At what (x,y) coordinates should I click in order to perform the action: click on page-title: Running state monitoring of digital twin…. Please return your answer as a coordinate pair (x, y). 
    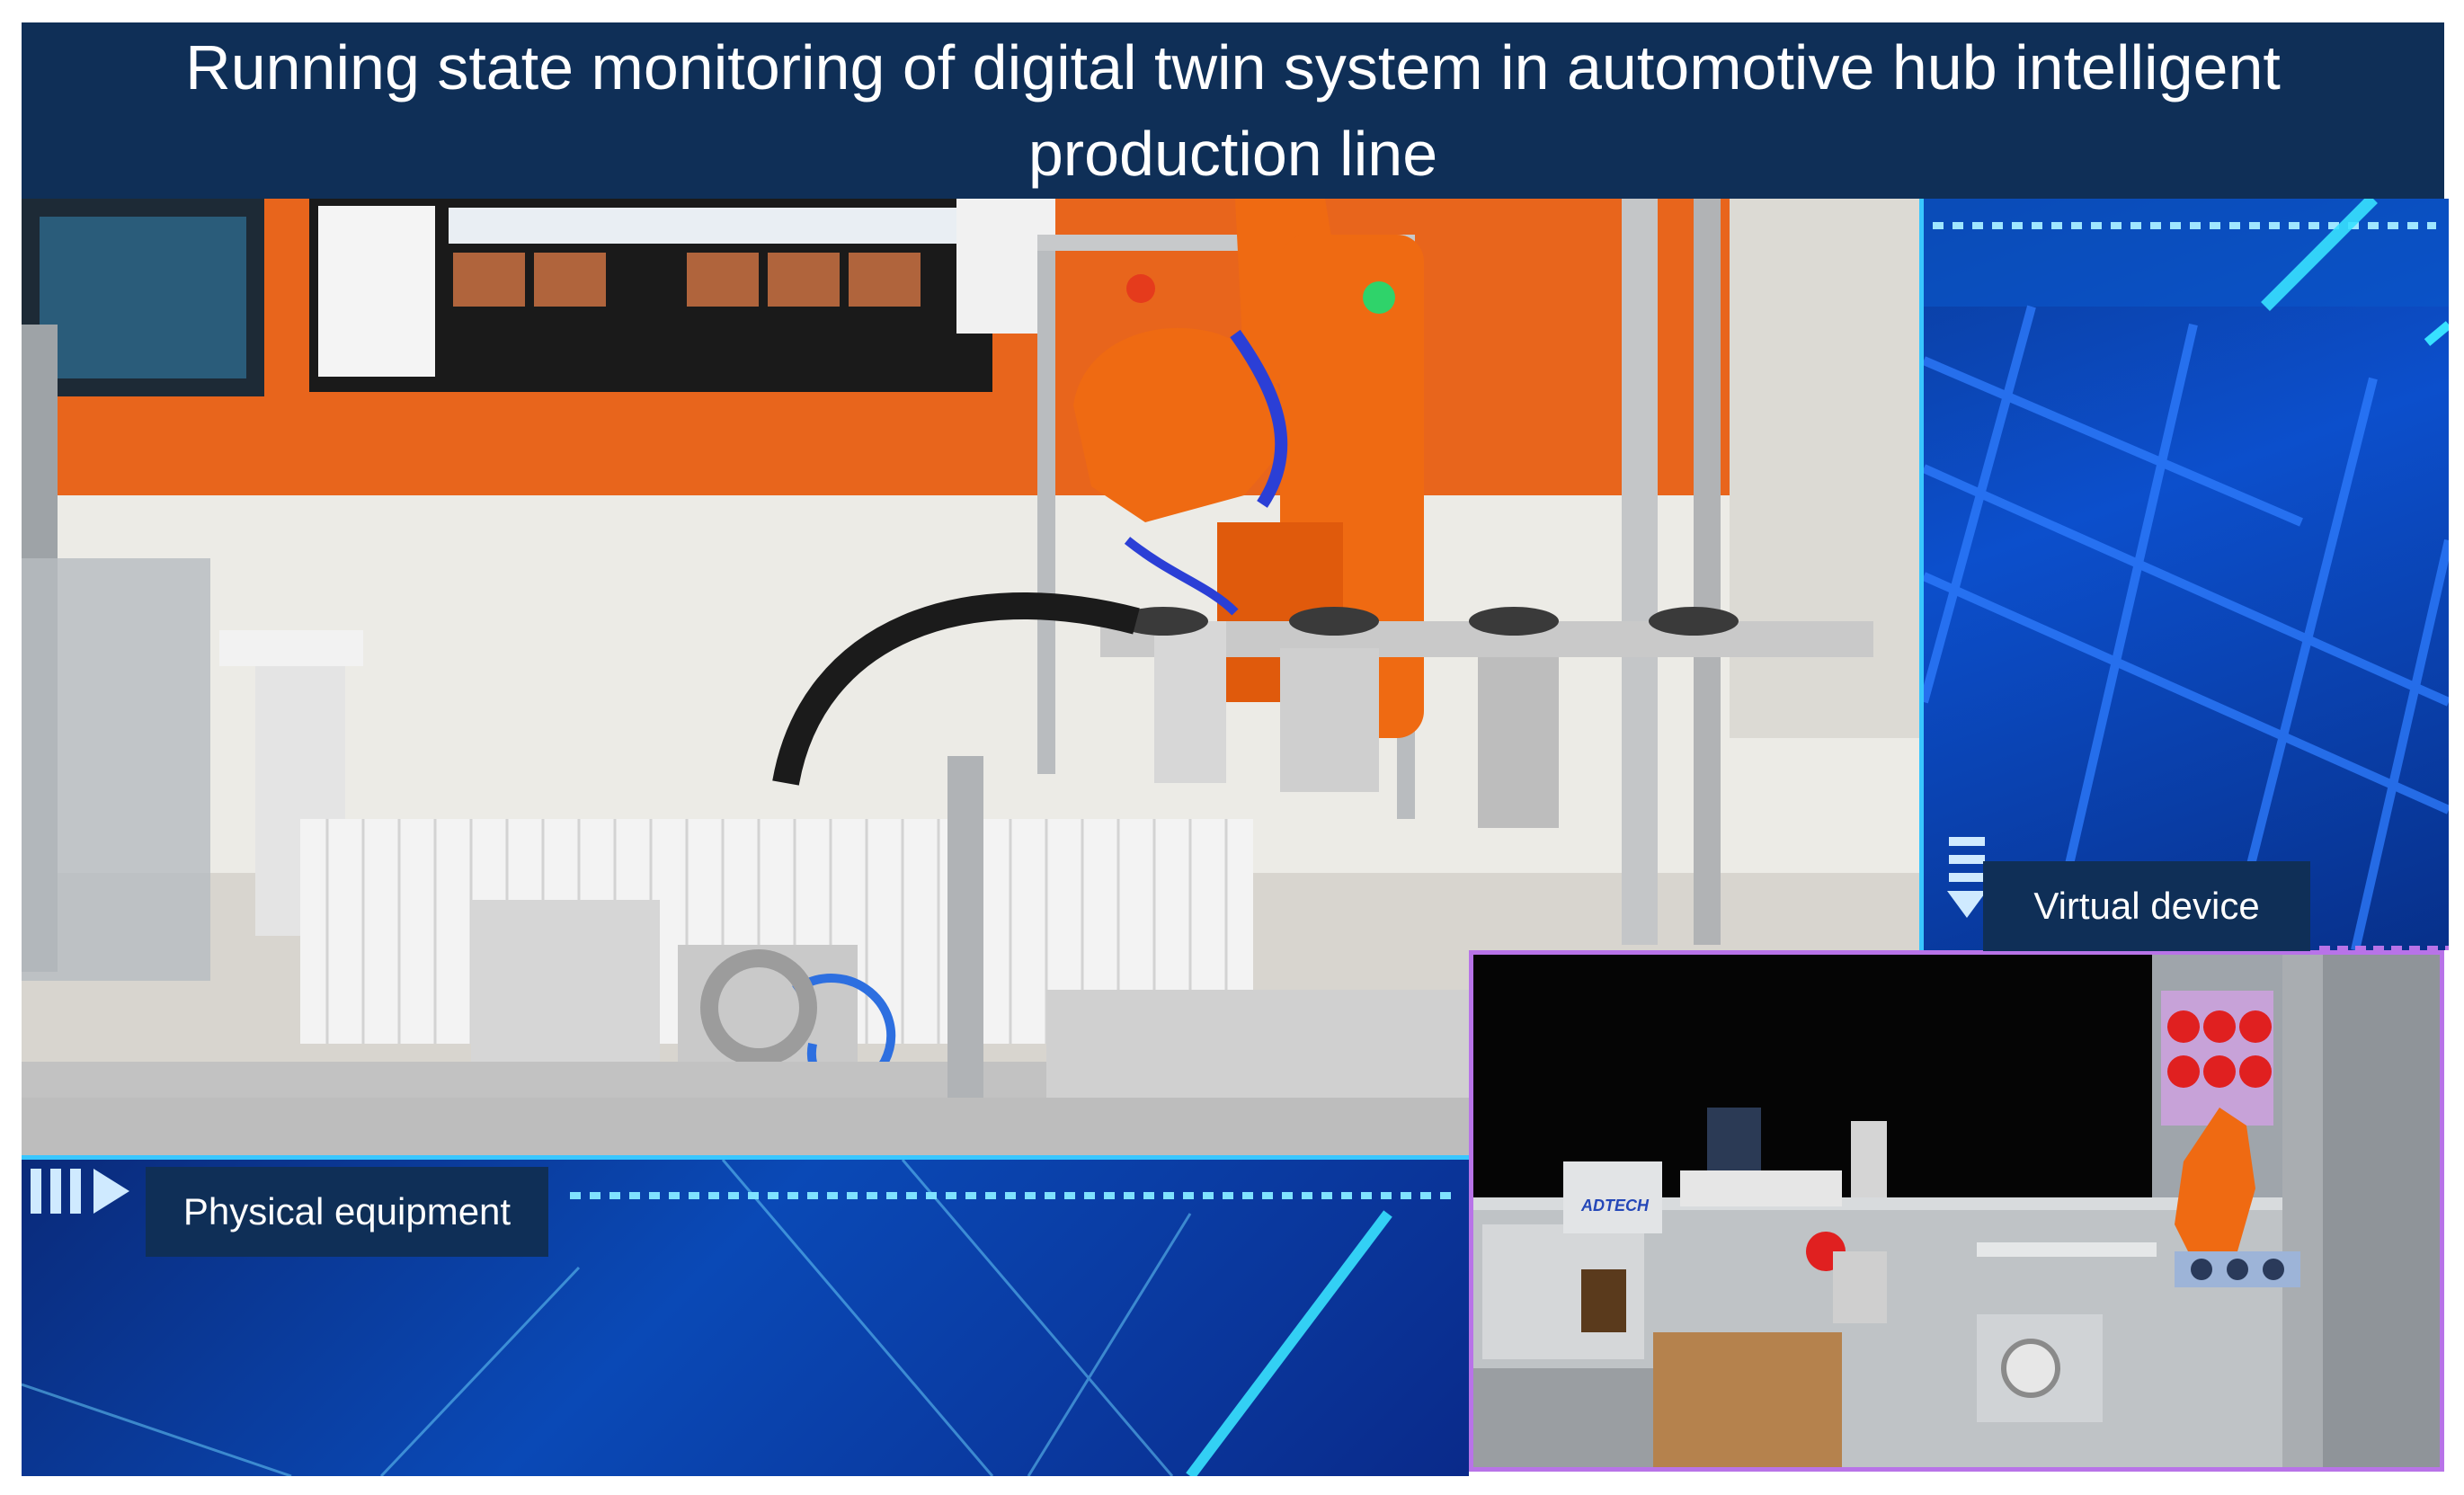
    Looking at the image, I should click on (1233, 111).